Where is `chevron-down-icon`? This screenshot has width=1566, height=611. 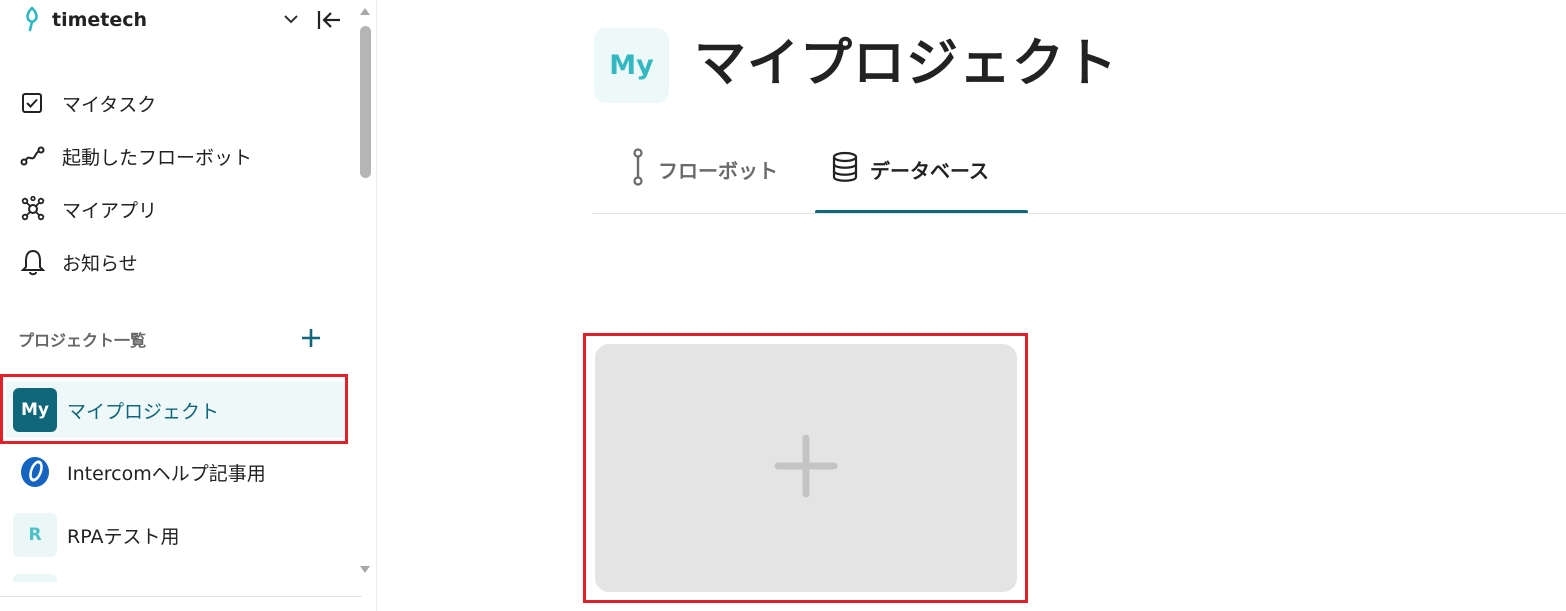 chevron-down-icon is located at coordinates (291, 19).